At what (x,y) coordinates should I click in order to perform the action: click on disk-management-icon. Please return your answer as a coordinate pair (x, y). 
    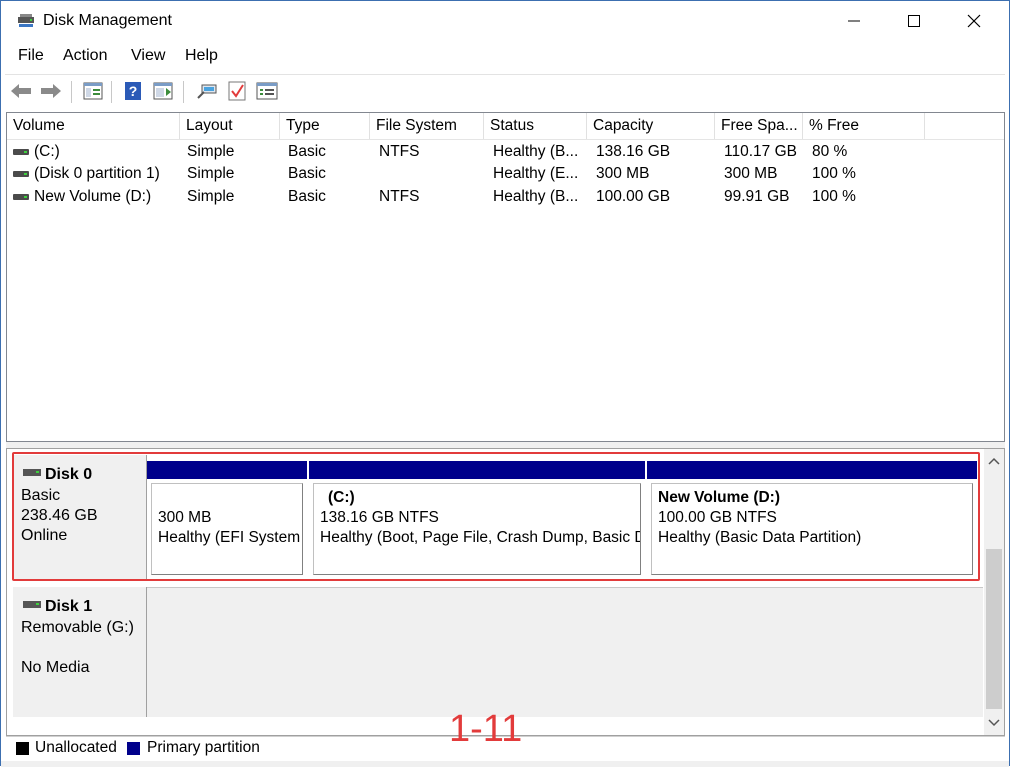
    Looking at the image, I should click on (26, 21).